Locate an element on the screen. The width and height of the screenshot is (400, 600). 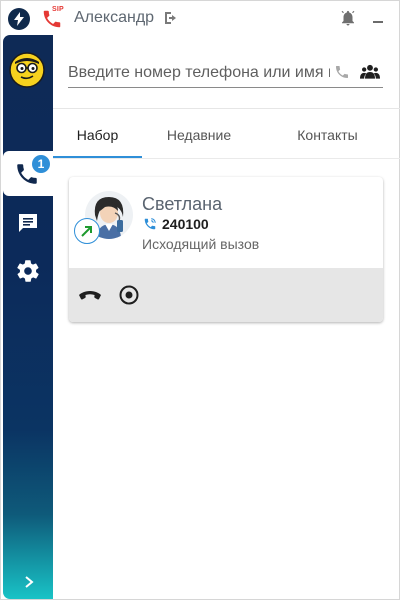
record-button is located at coordinates (129, 295).